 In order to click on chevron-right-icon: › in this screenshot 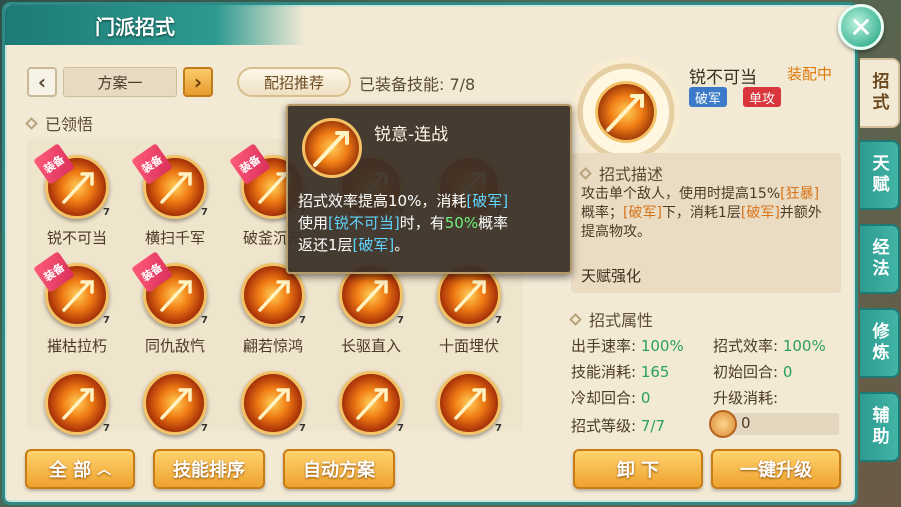, I will do `click(198, 82)`.